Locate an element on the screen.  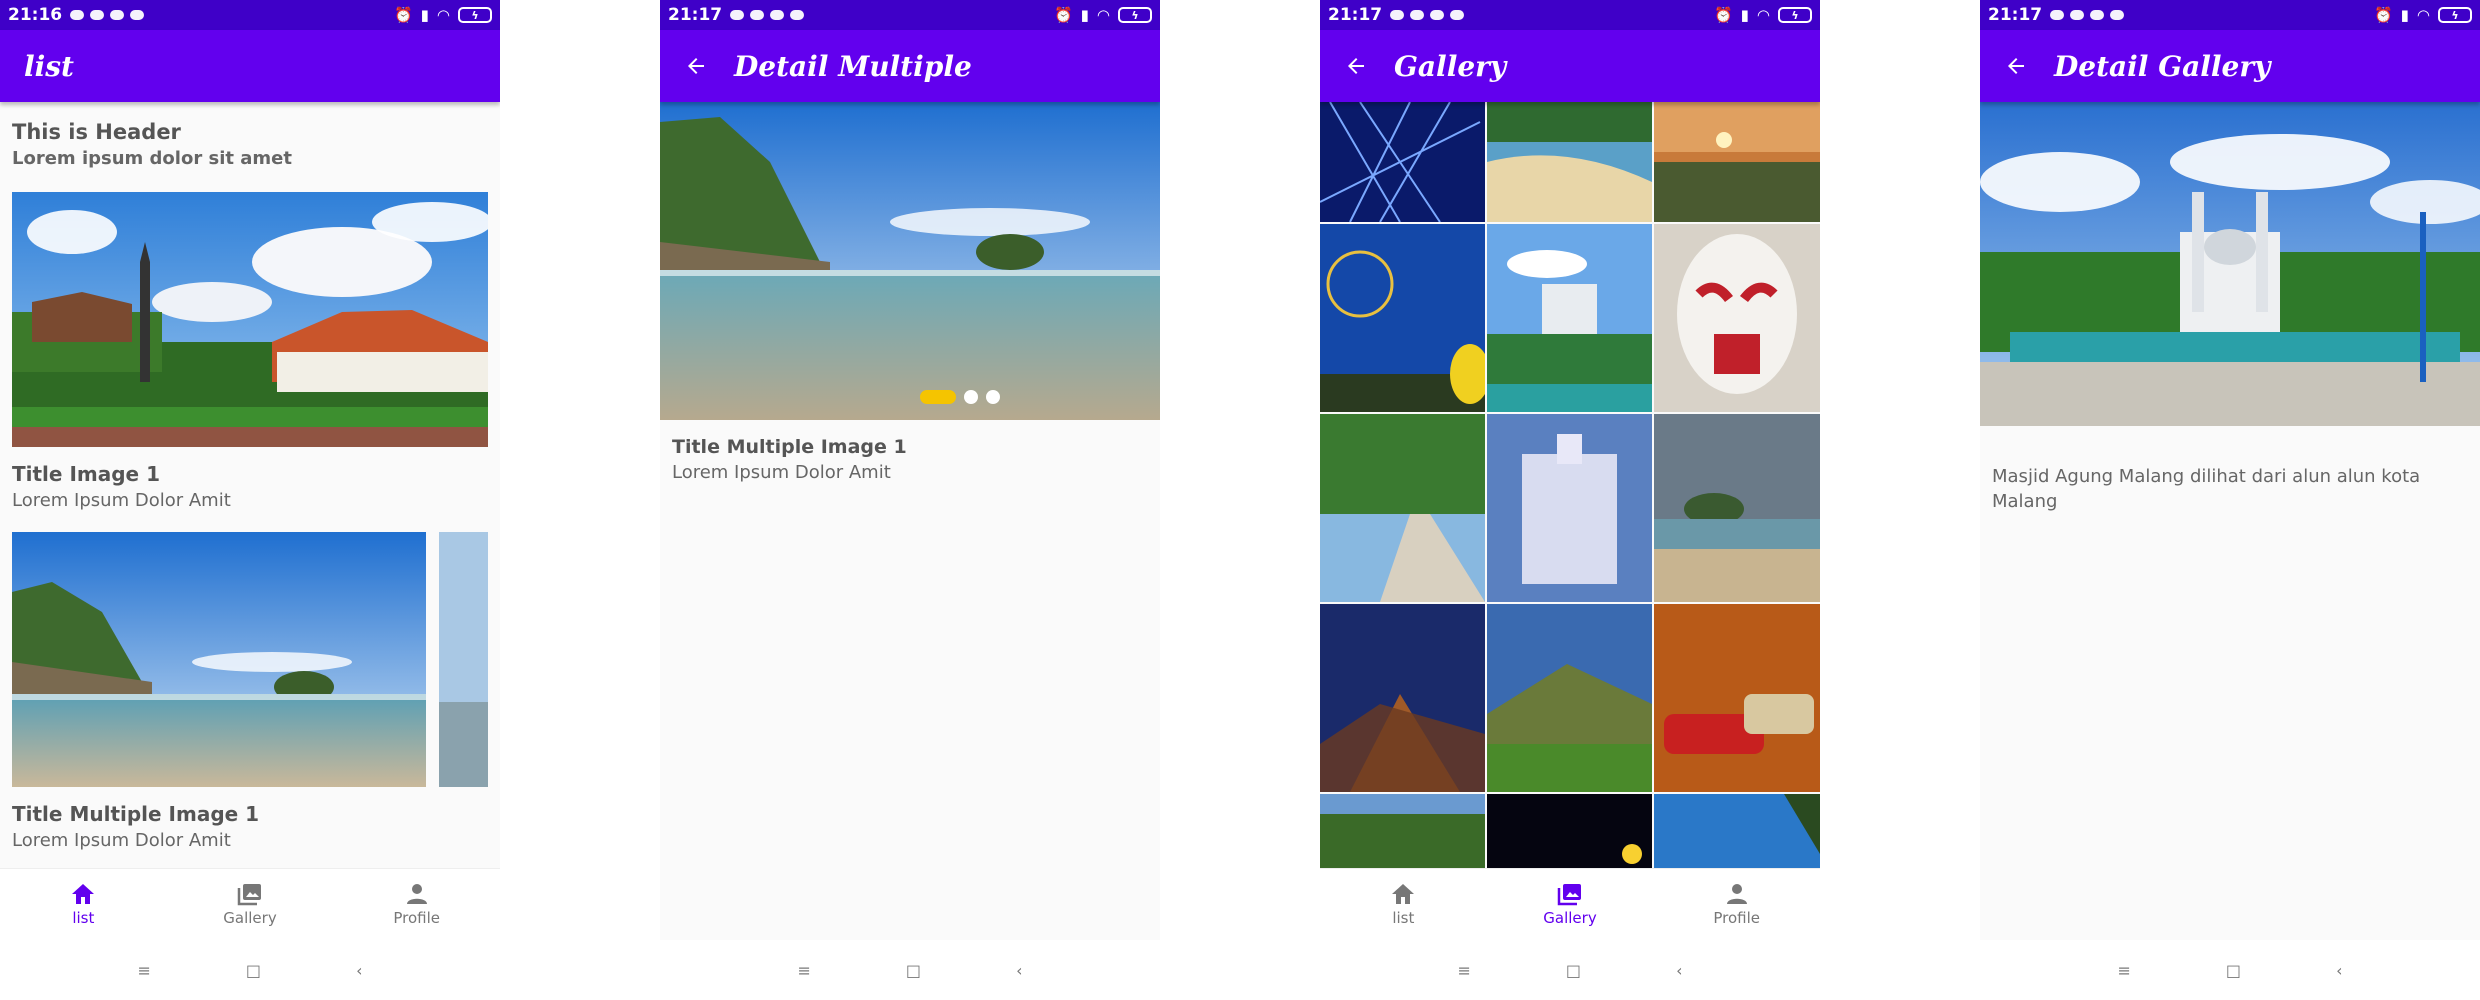
card-image-building is located at coordinates (250, 319).